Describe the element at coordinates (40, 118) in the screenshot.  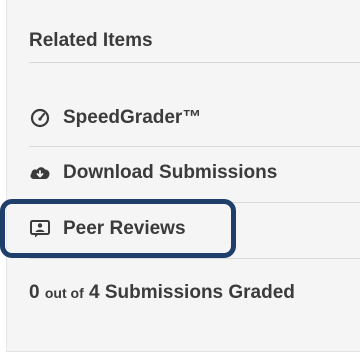
I see `speedgrader-gauge-icon` at that location.